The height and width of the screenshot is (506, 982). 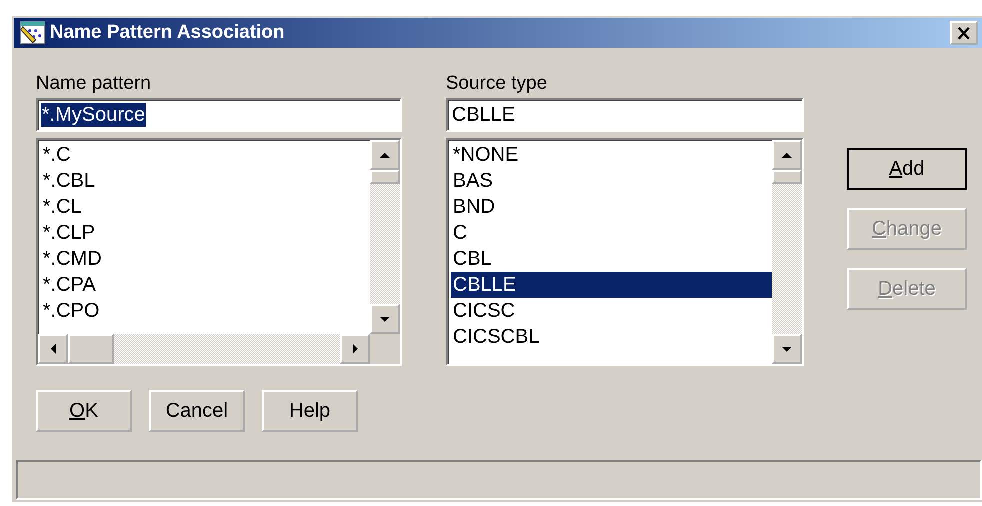 I want to click on dialog-button: Help, so click(x=310, y=411).